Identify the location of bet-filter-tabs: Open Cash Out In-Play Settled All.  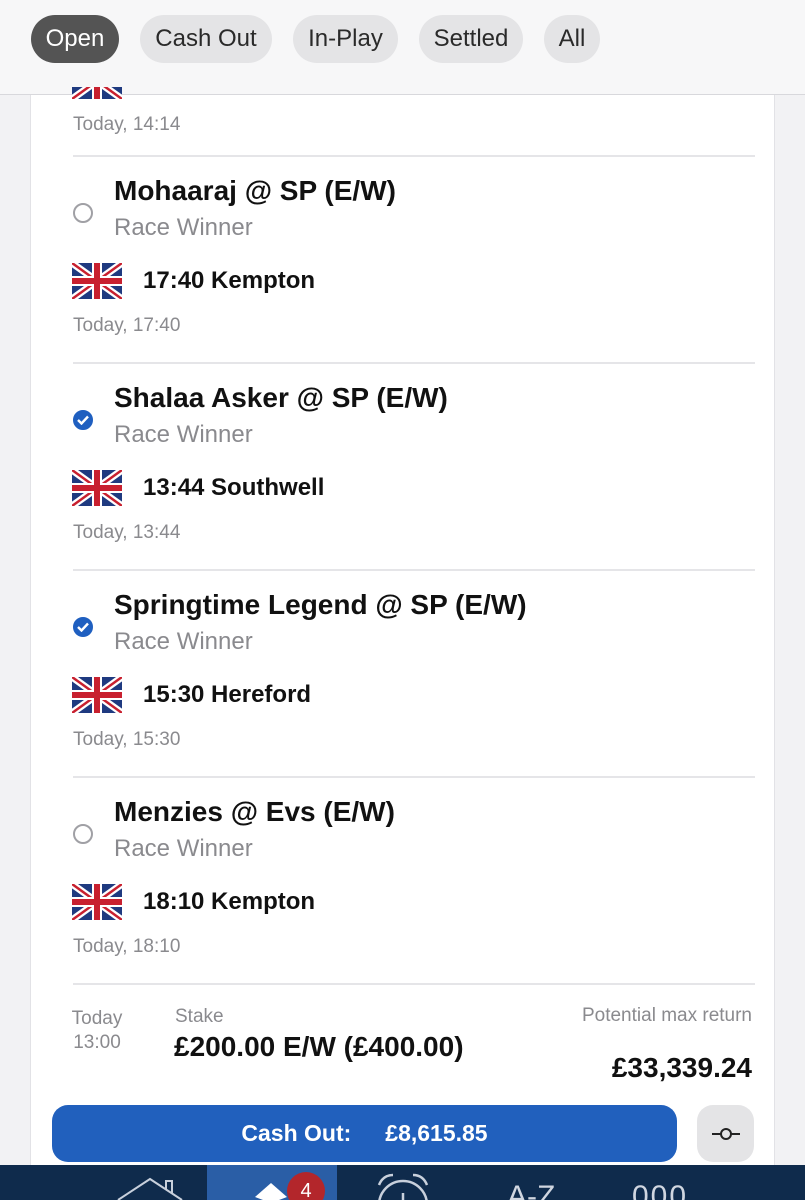
(402, 47).